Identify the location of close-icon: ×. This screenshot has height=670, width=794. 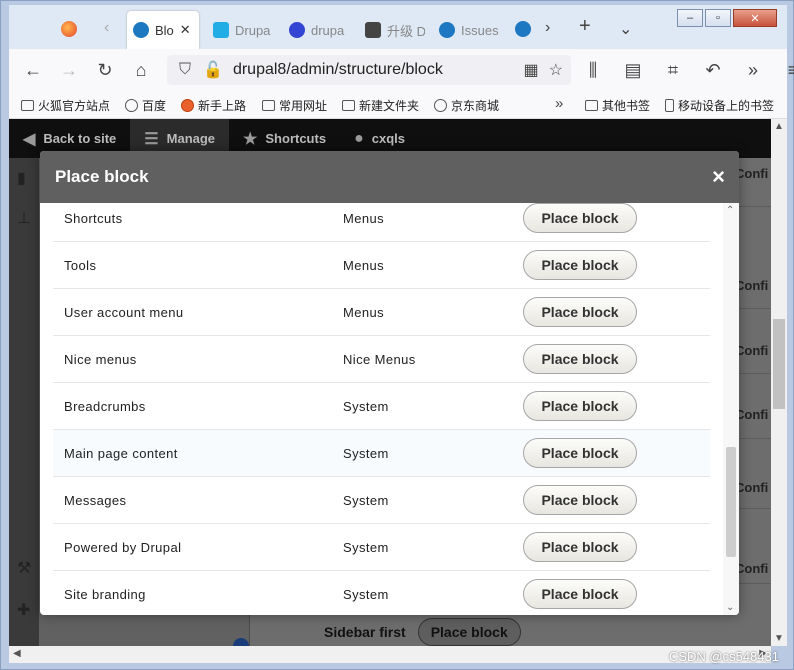
(718, 177).